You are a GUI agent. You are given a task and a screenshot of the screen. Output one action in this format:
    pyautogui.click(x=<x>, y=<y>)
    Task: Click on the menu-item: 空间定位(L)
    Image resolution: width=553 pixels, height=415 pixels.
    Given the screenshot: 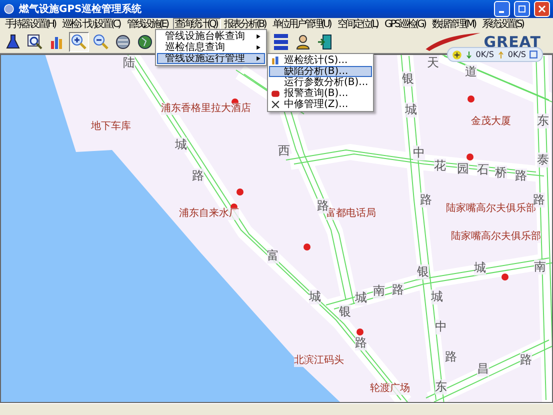 What is the action you would take?
    pyautogui.click(x=358, y=24)
    